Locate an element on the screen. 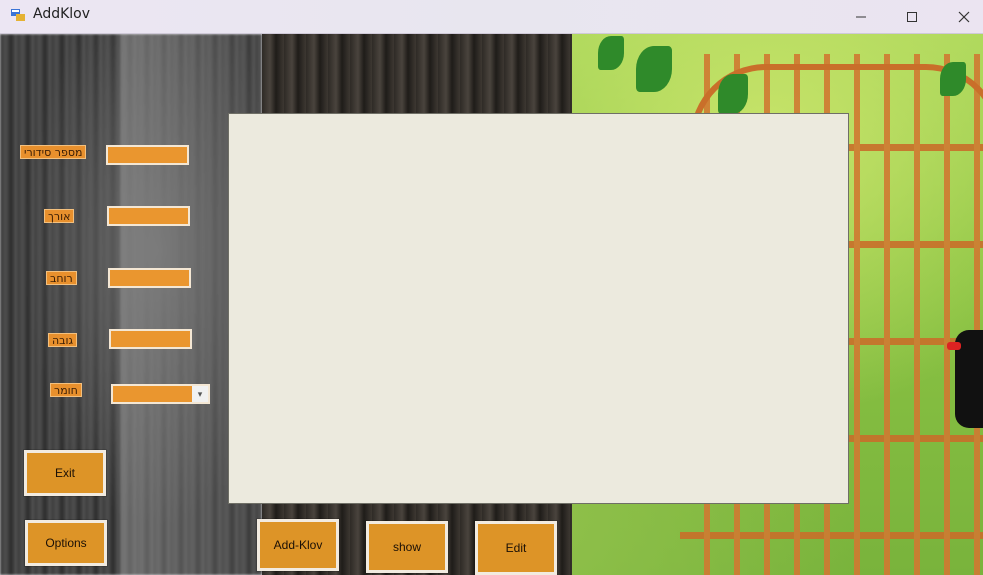 This screenshot has height=575, width=983. background-bird is located at coordinates (965, 379).